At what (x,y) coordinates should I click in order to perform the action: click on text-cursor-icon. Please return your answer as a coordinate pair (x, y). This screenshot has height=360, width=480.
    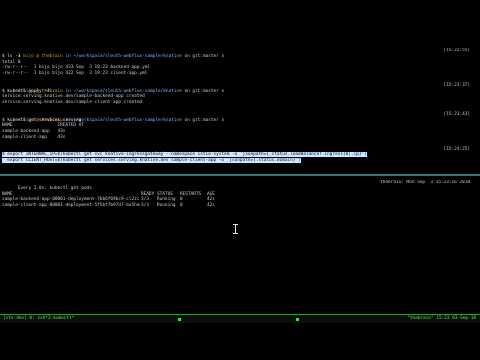
    Looking at the image, I should click on (235, 229).